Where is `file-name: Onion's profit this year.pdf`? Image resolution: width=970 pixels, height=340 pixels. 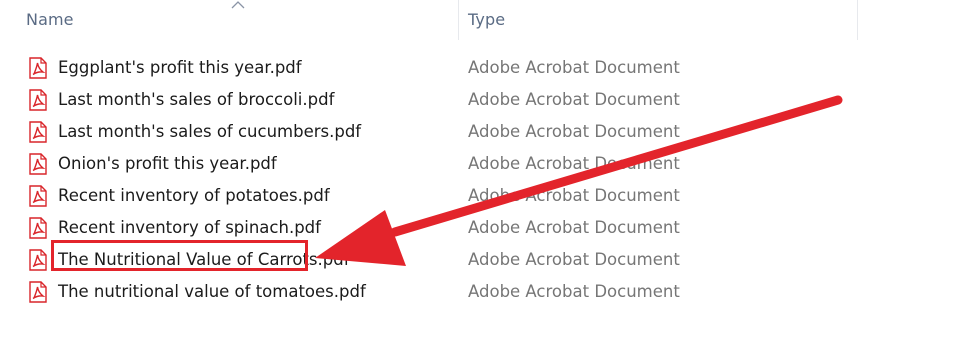 file-name: Onion's profit this year.pdf is located at coordinates (167, 163).